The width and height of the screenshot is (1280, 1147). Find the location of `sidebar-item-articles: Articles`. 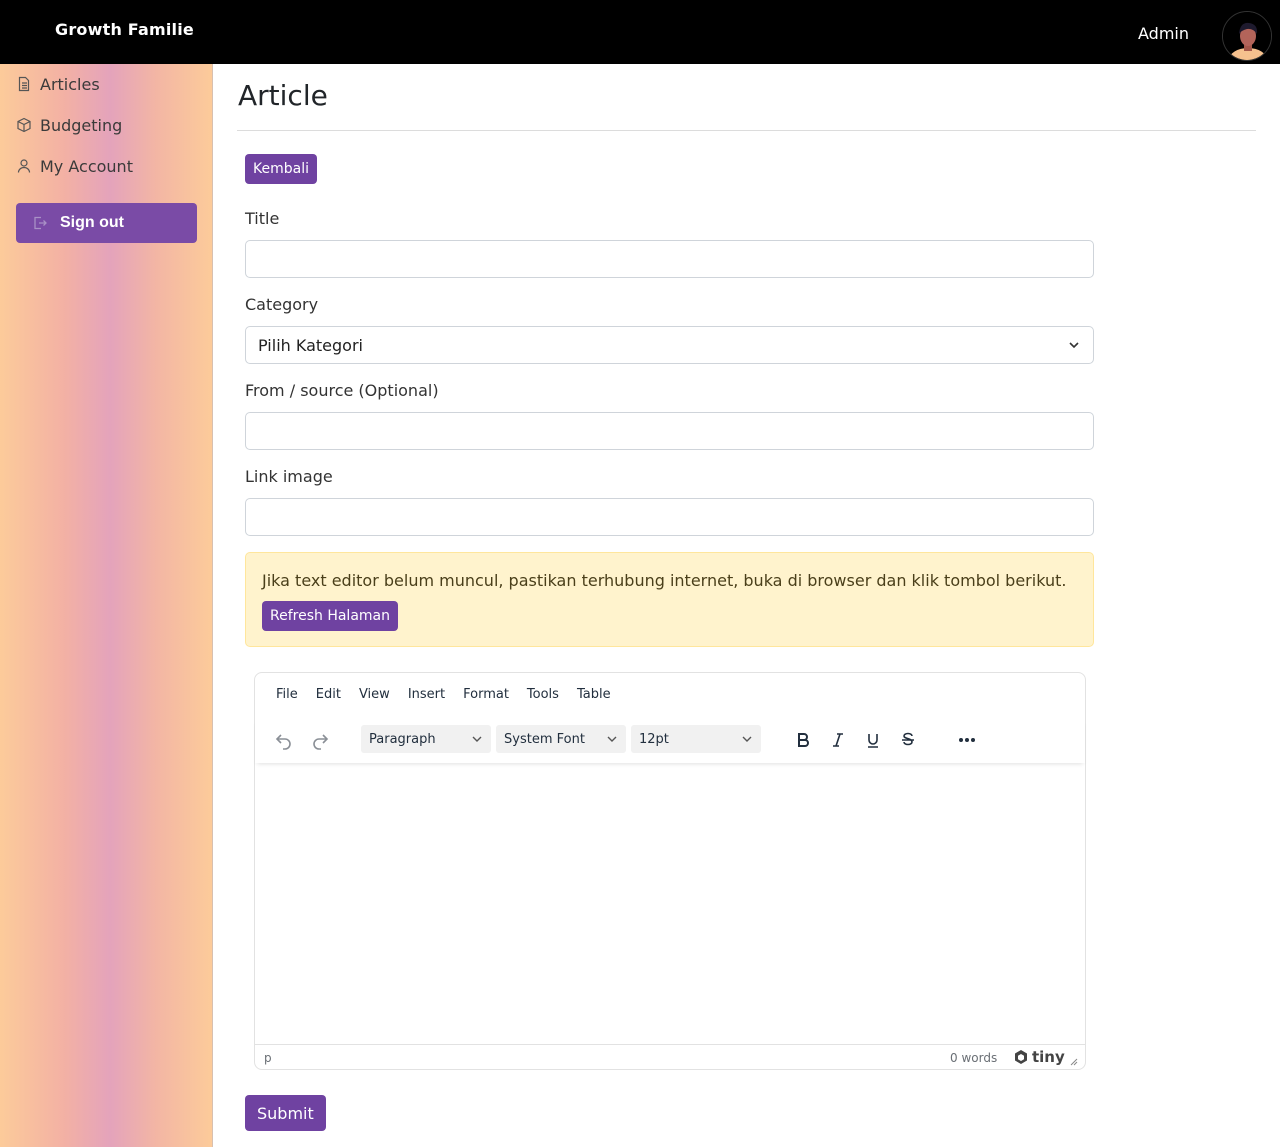

sidebar-item-articles: Articles is located at coordinates (58, 84).